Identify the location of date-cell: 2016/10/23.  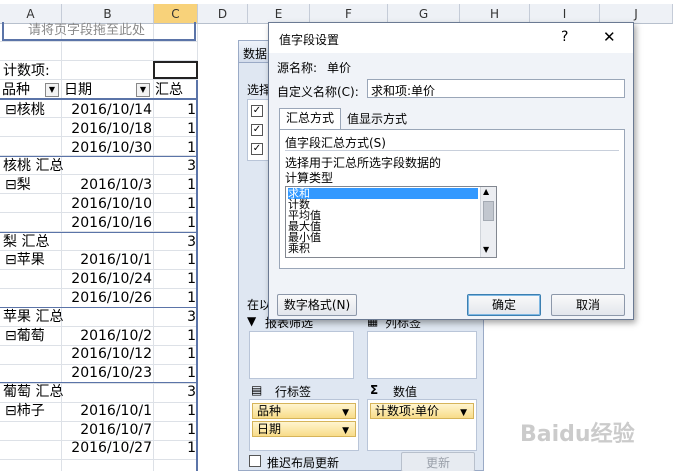
(107, 373).